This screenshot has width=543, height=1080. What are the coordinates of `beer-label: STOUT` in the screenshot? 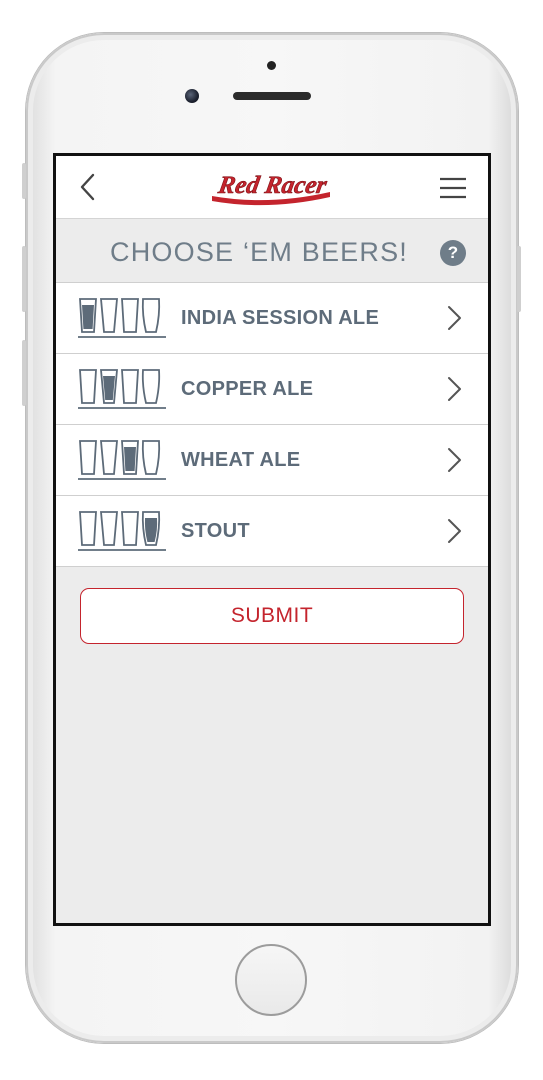 It's located at (215, 531).